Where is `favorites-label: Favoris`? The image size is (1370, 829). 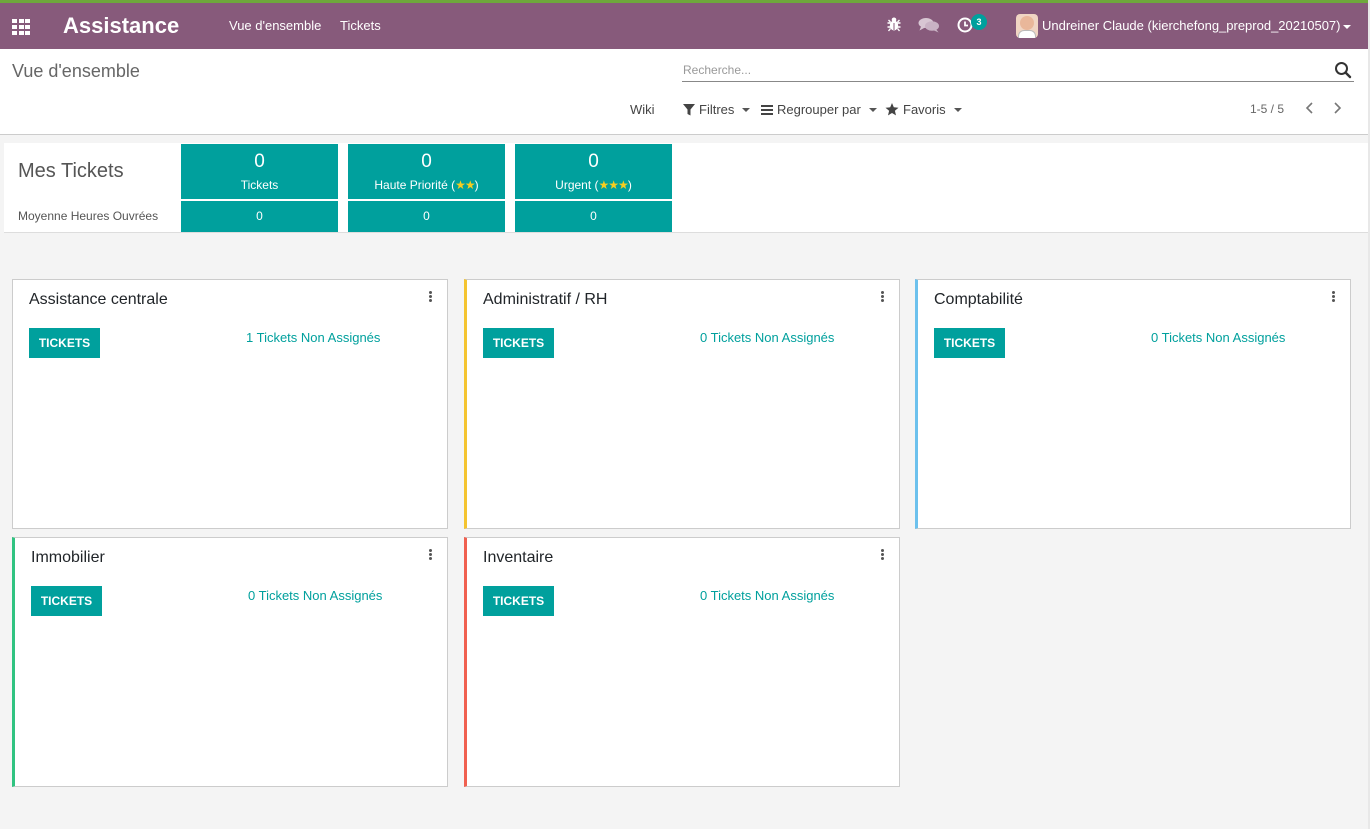 favorites-label: Favoris is located at coordinates (924, 109).